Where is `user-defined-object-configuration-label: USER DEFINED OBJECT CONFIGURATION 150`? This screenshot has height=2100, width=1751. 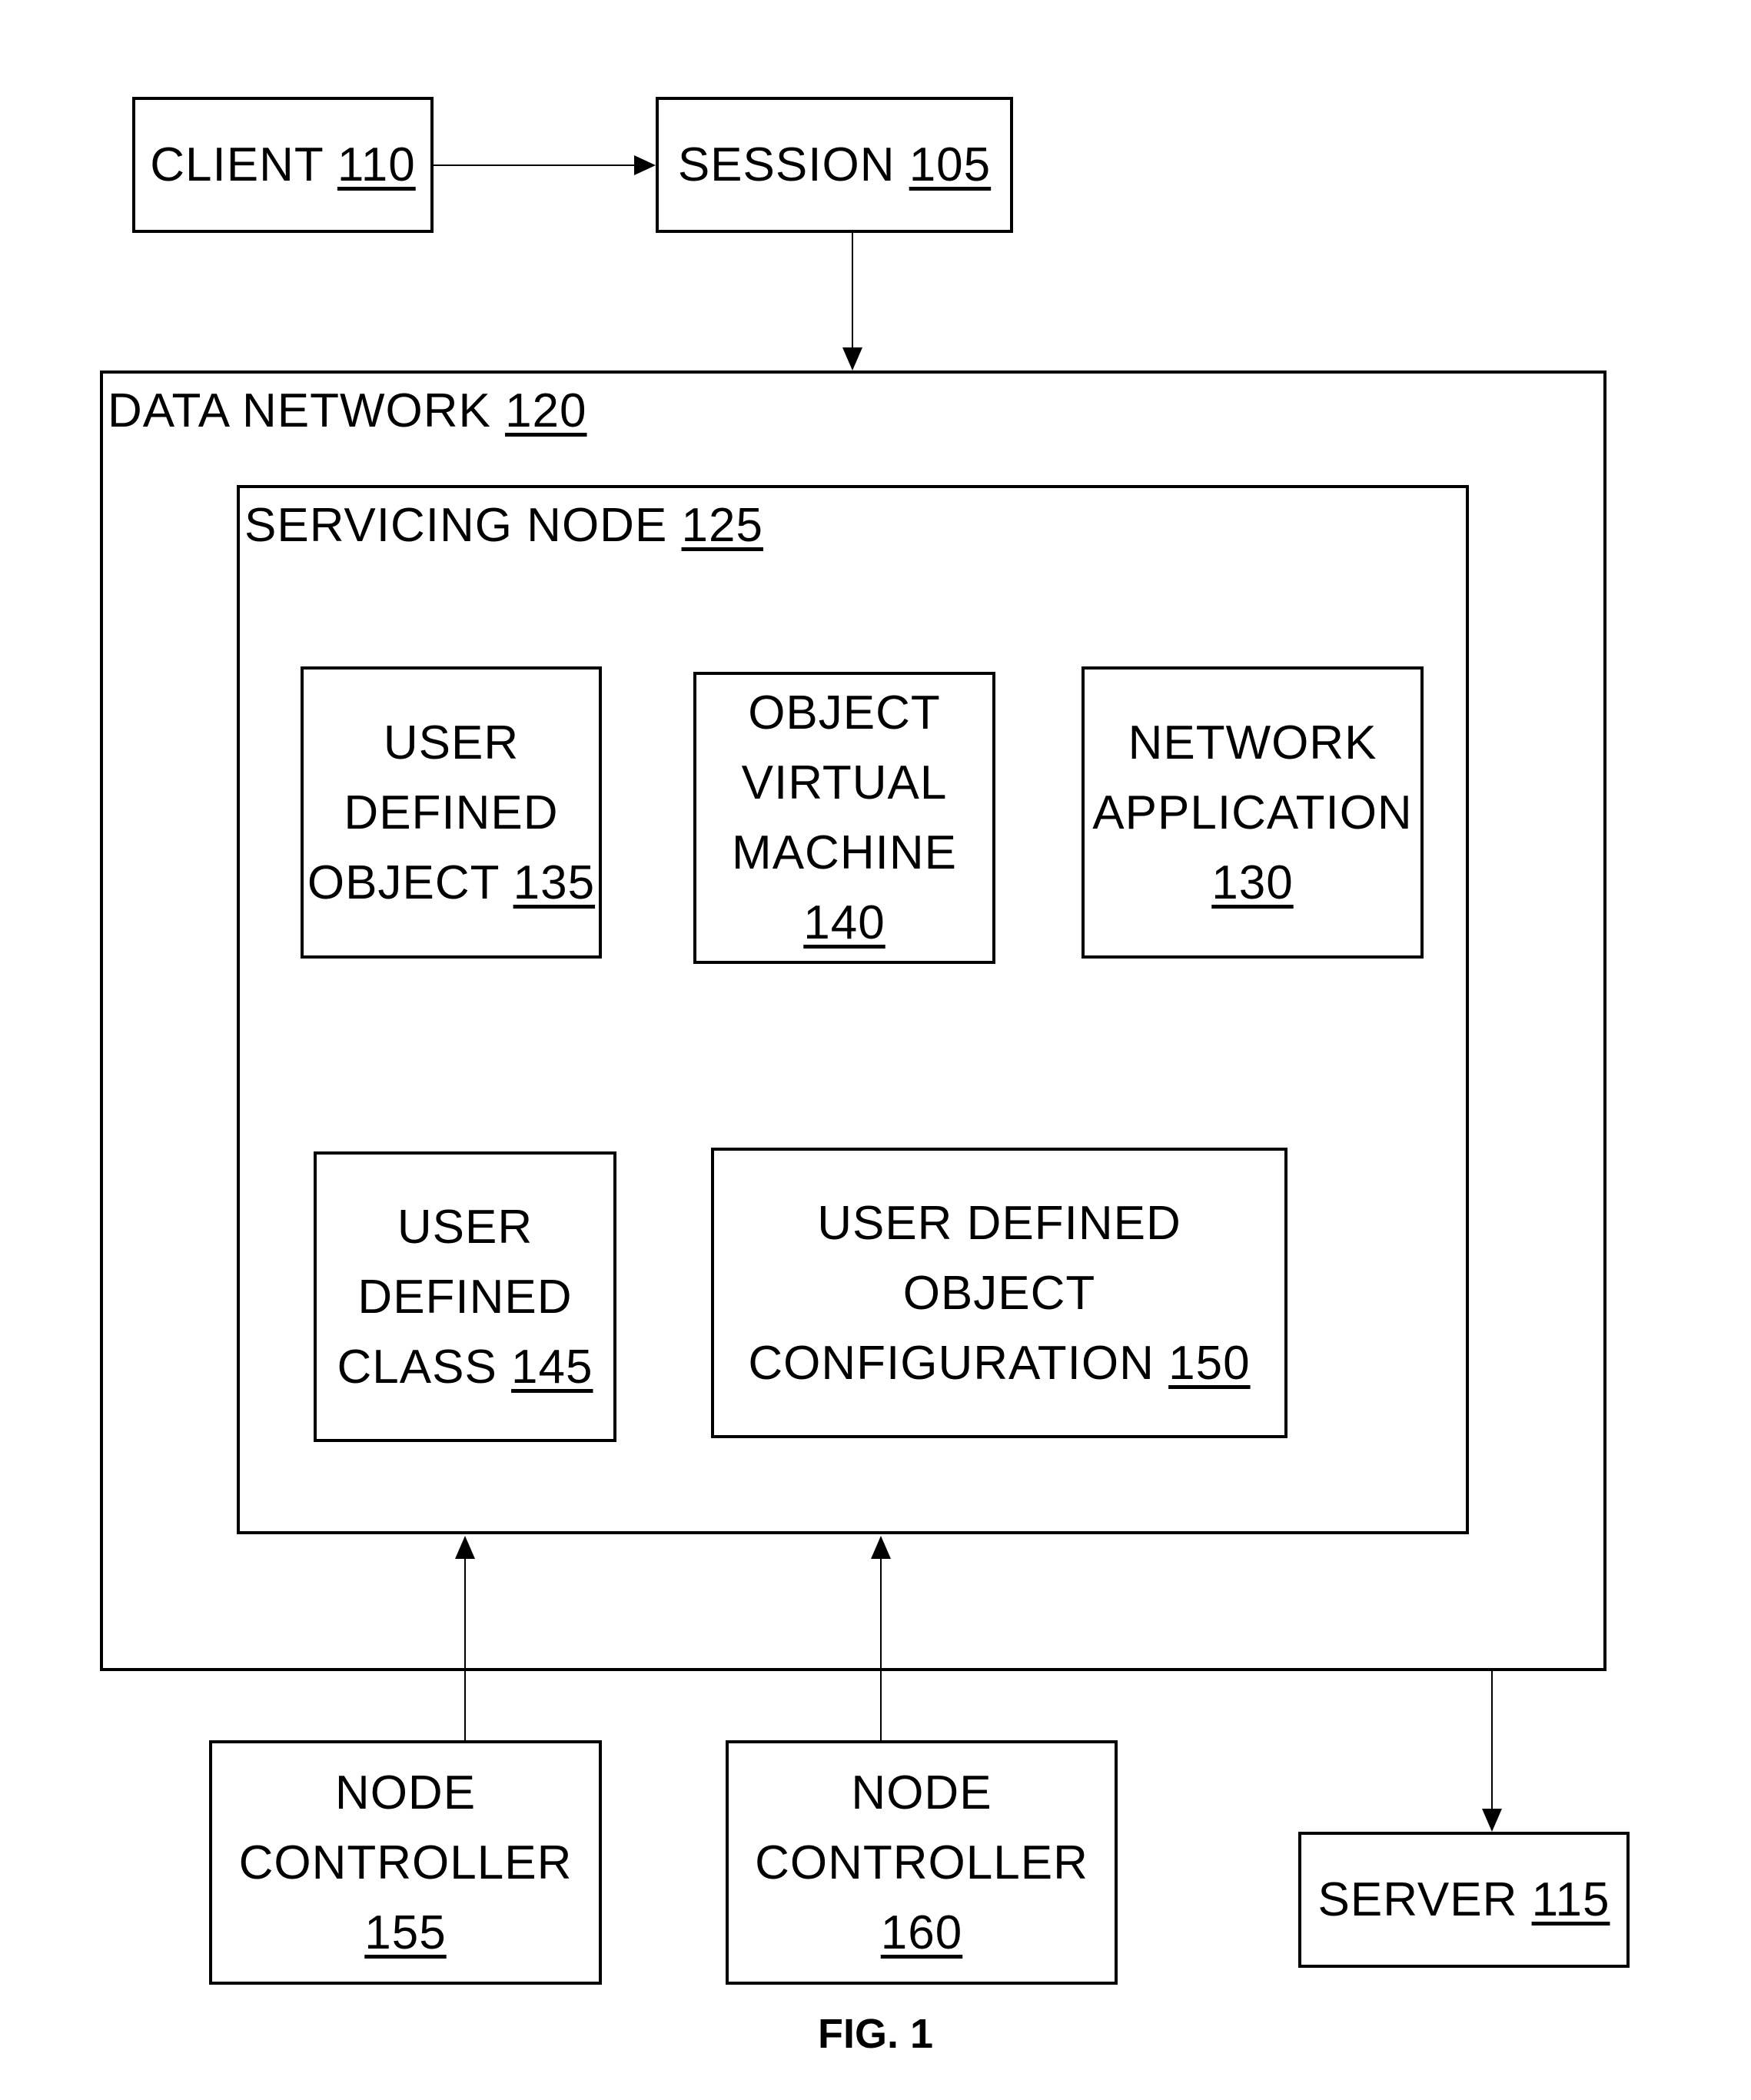
user-defined-object-configuration-label: USER DEFINED OBJECT CONFIGURATION 150 is located at coordinates (999, 1293).